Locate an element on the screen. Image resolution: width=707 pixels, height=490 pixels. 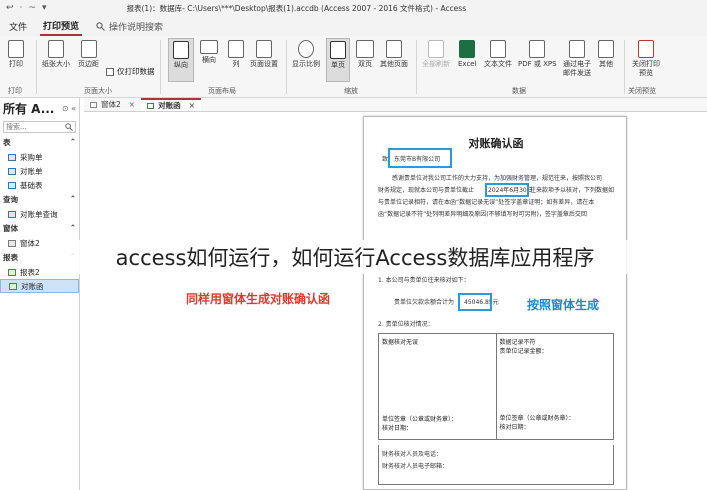
nav-item-label: 采购单 is located at coordinates (31, 157).